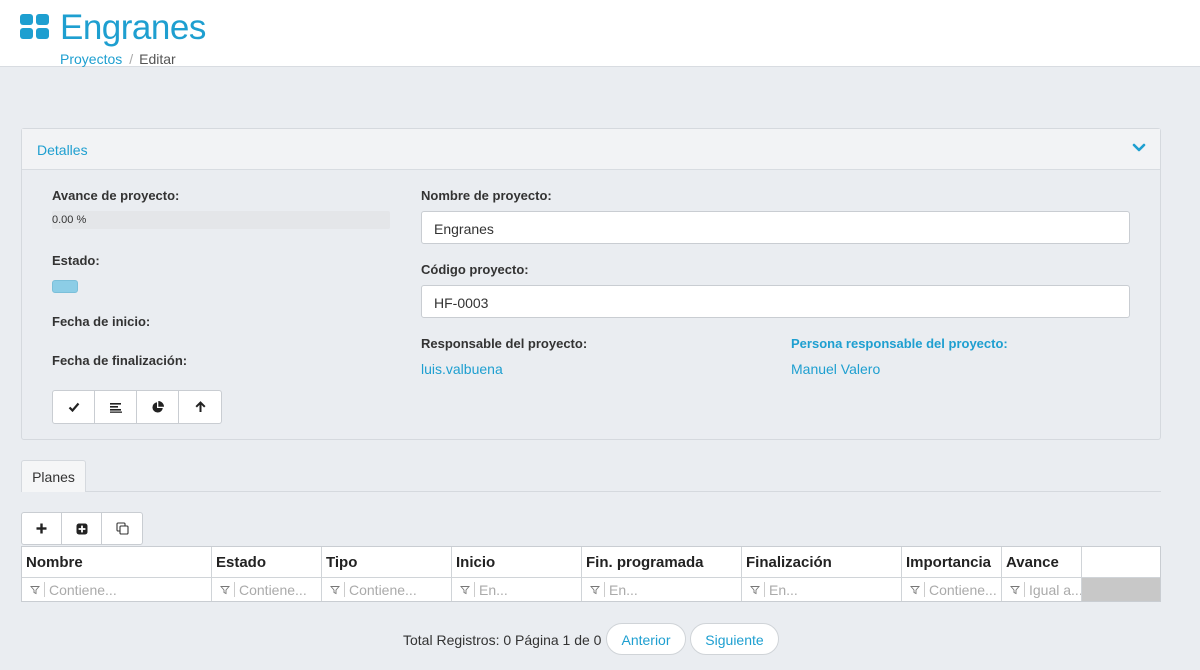 This screenshot has width=1200, height=670. Describe the element at coordinates (462, 369) in the screenshot. I see `responsable-link: luis.valbuena` at that location.